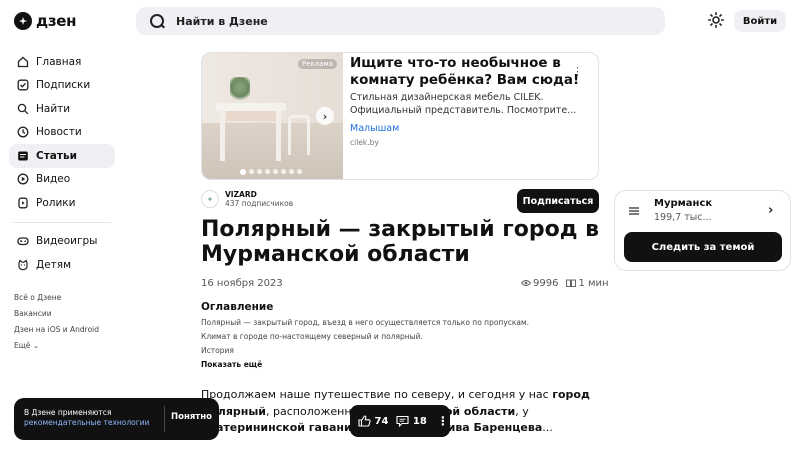  I want to click on topic-name: Мурманск, so click(683, 203).